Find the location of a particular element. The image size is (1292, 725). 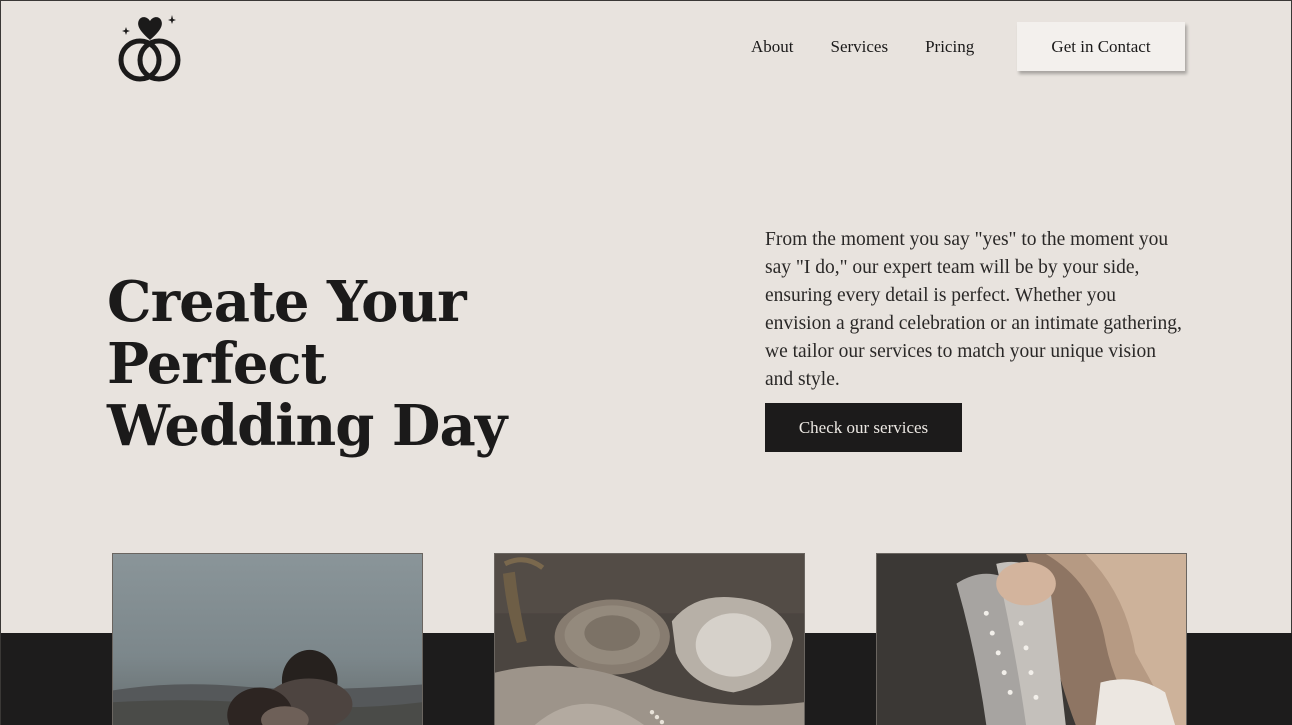

hero-title-line-2: Wedding Day is located at coordinates (307, 426).